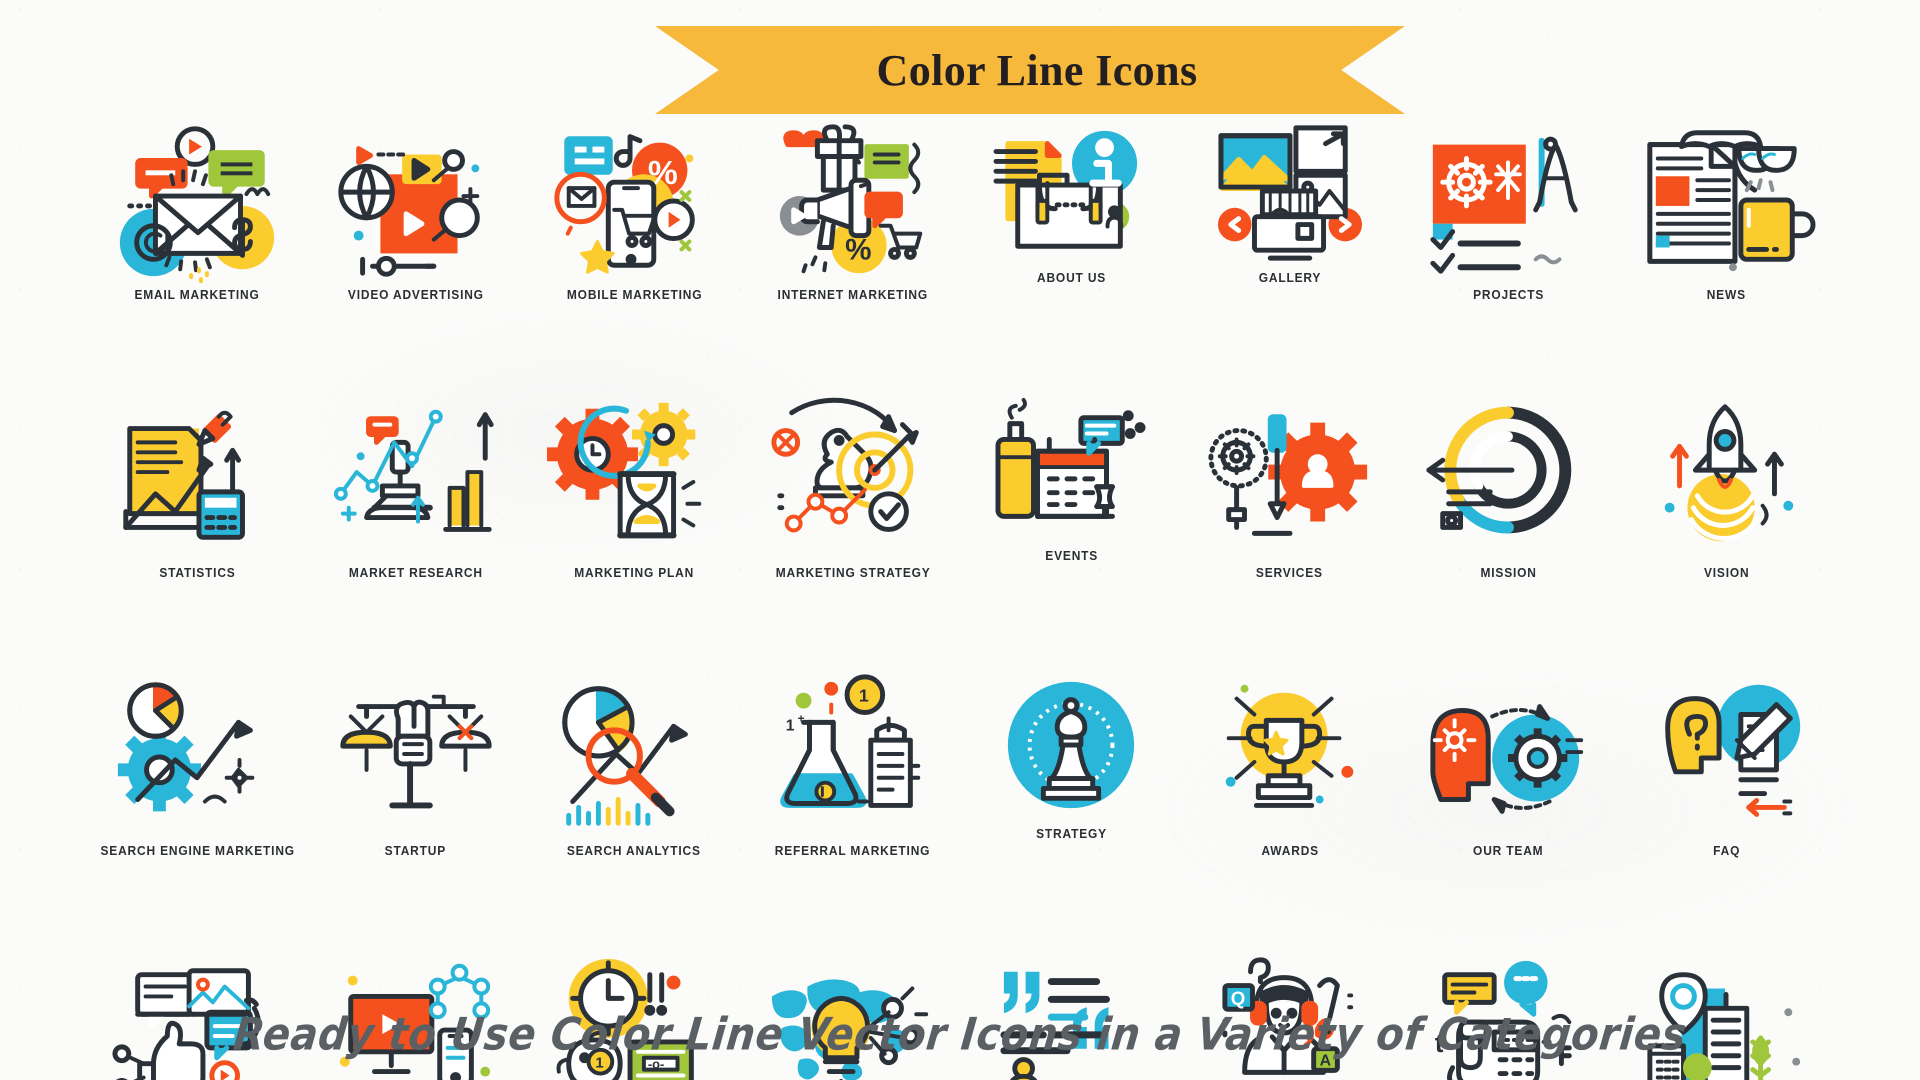 The image size is (1920, 1080). I want to click on icon-cell-gallery: GALLERY, so click(1290, 223).